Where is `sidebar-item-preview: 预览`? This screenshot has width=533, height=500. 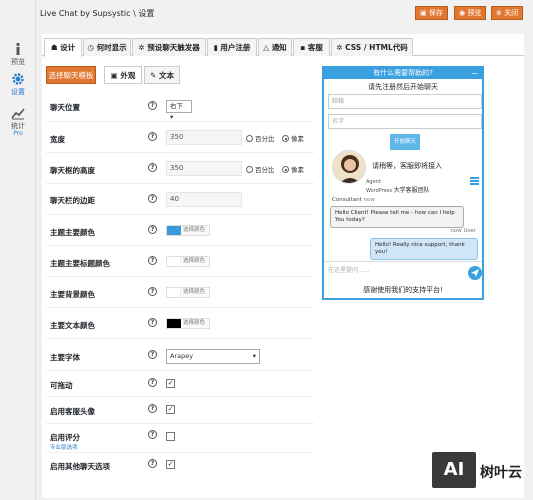
sidebar-item-preview: 预览 is located at coordinates (18, 54).